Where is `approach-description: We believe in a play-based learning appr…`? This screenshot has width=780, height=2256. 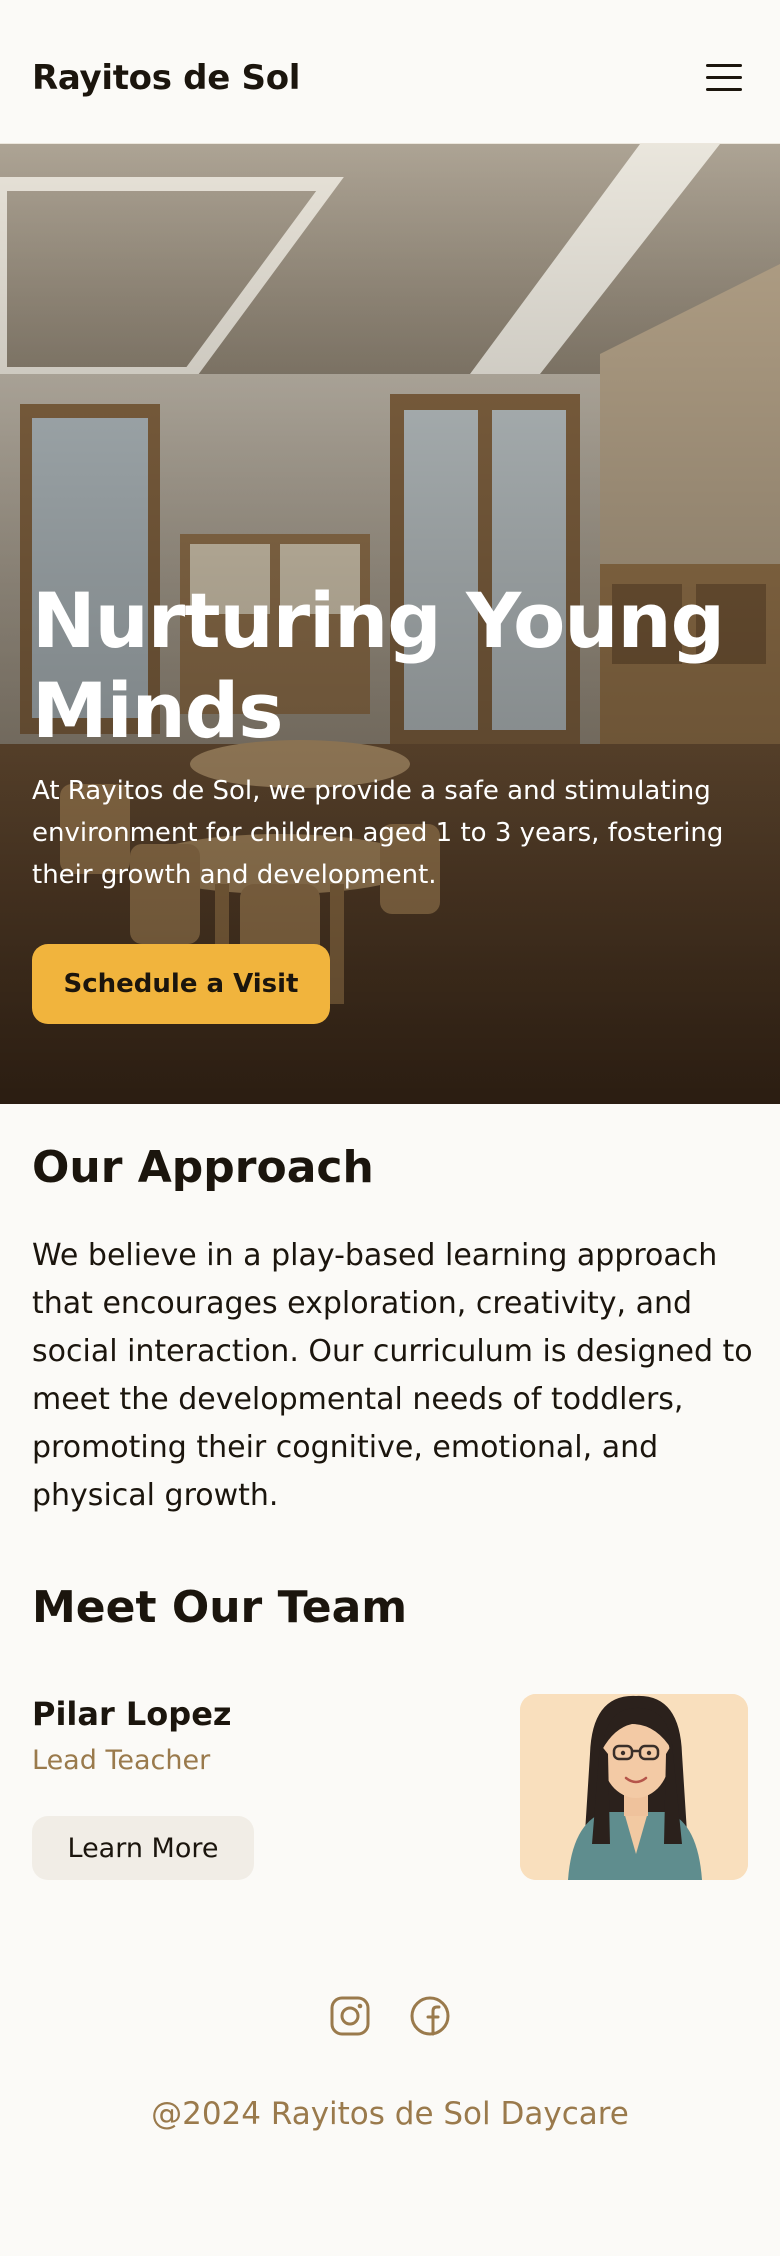
approach-description: We believe in a play-based learning appr… is located at coordinates (392, 1375).